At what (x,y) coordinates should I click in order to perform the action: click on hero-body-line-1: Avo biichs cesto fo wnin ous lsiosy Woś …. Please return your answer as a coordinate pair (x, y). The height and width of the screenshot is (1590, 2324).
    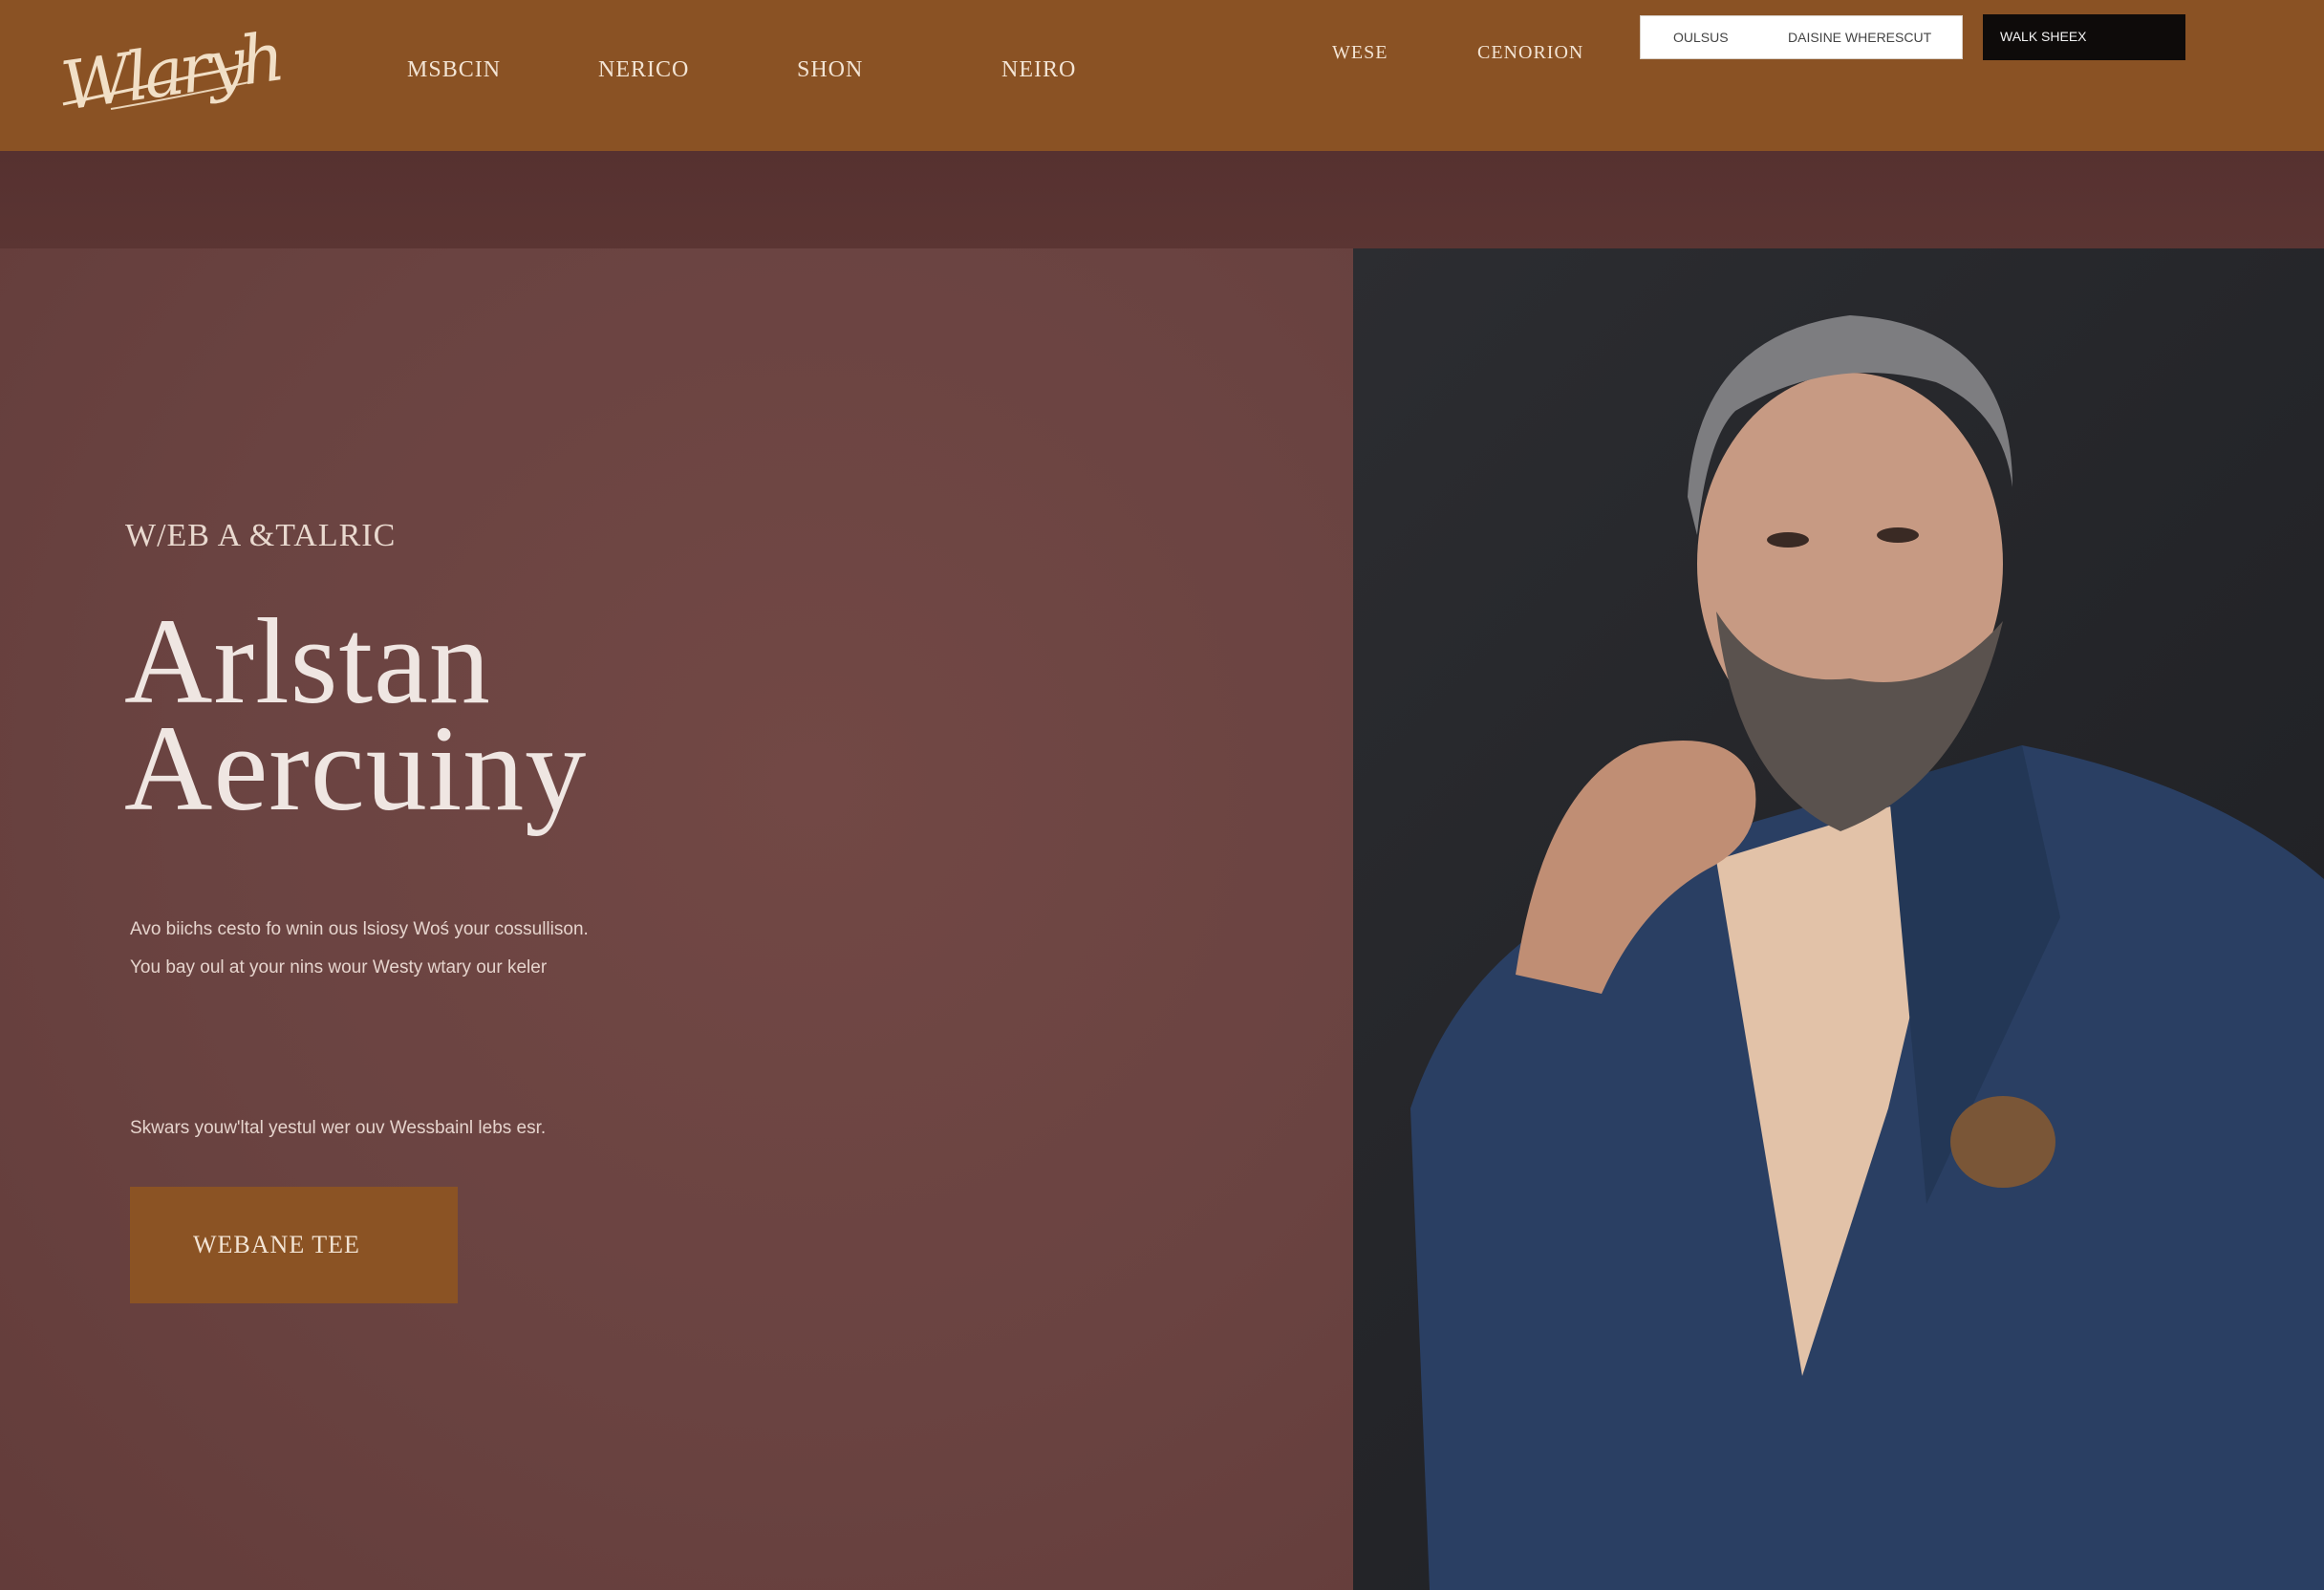
    Looking at the image, I should click on (359, 929).